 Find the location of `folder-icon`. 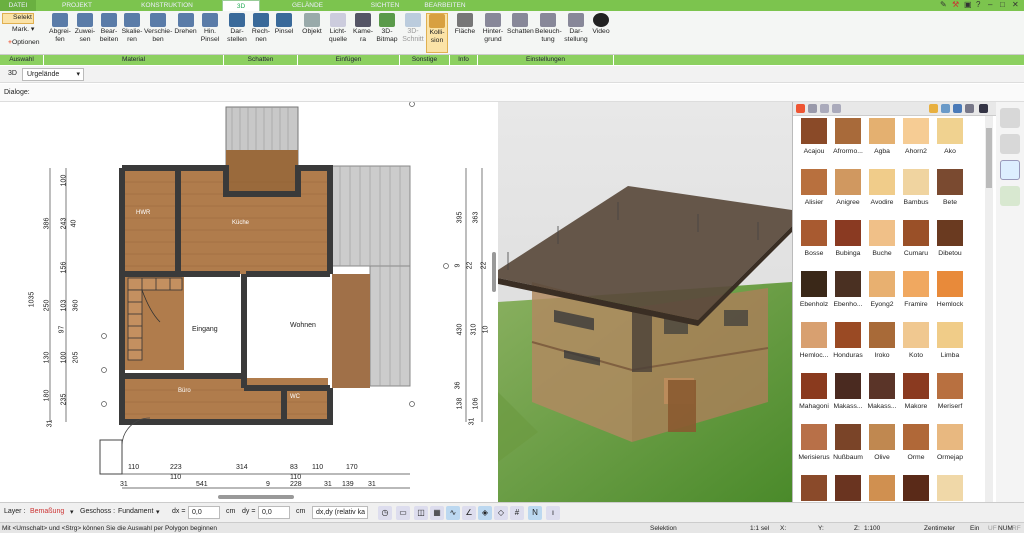

folder-icon is located at coordinates (933, 108).